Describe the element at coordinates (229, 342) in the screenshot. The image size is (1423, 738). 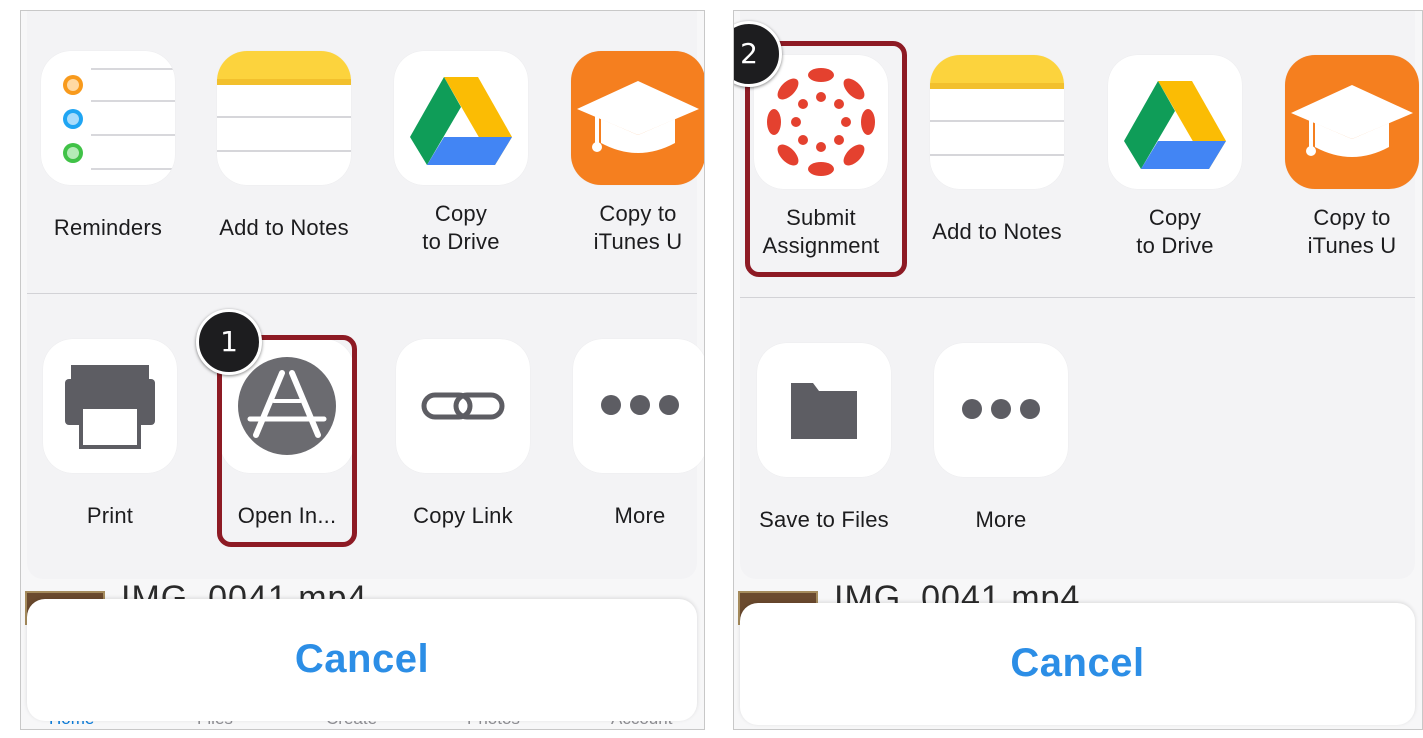
I see `step-badge-1: 1` at that location.